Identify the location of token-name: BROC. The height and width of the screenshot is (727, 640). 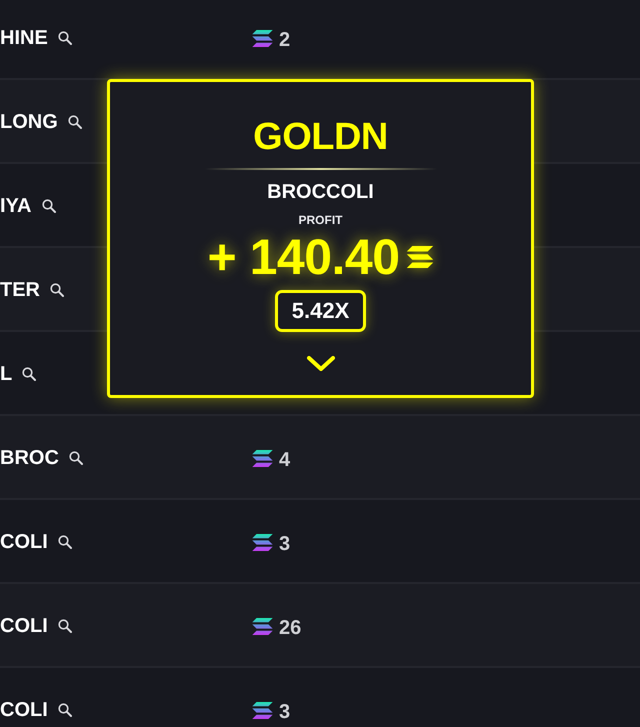
(29, 458).